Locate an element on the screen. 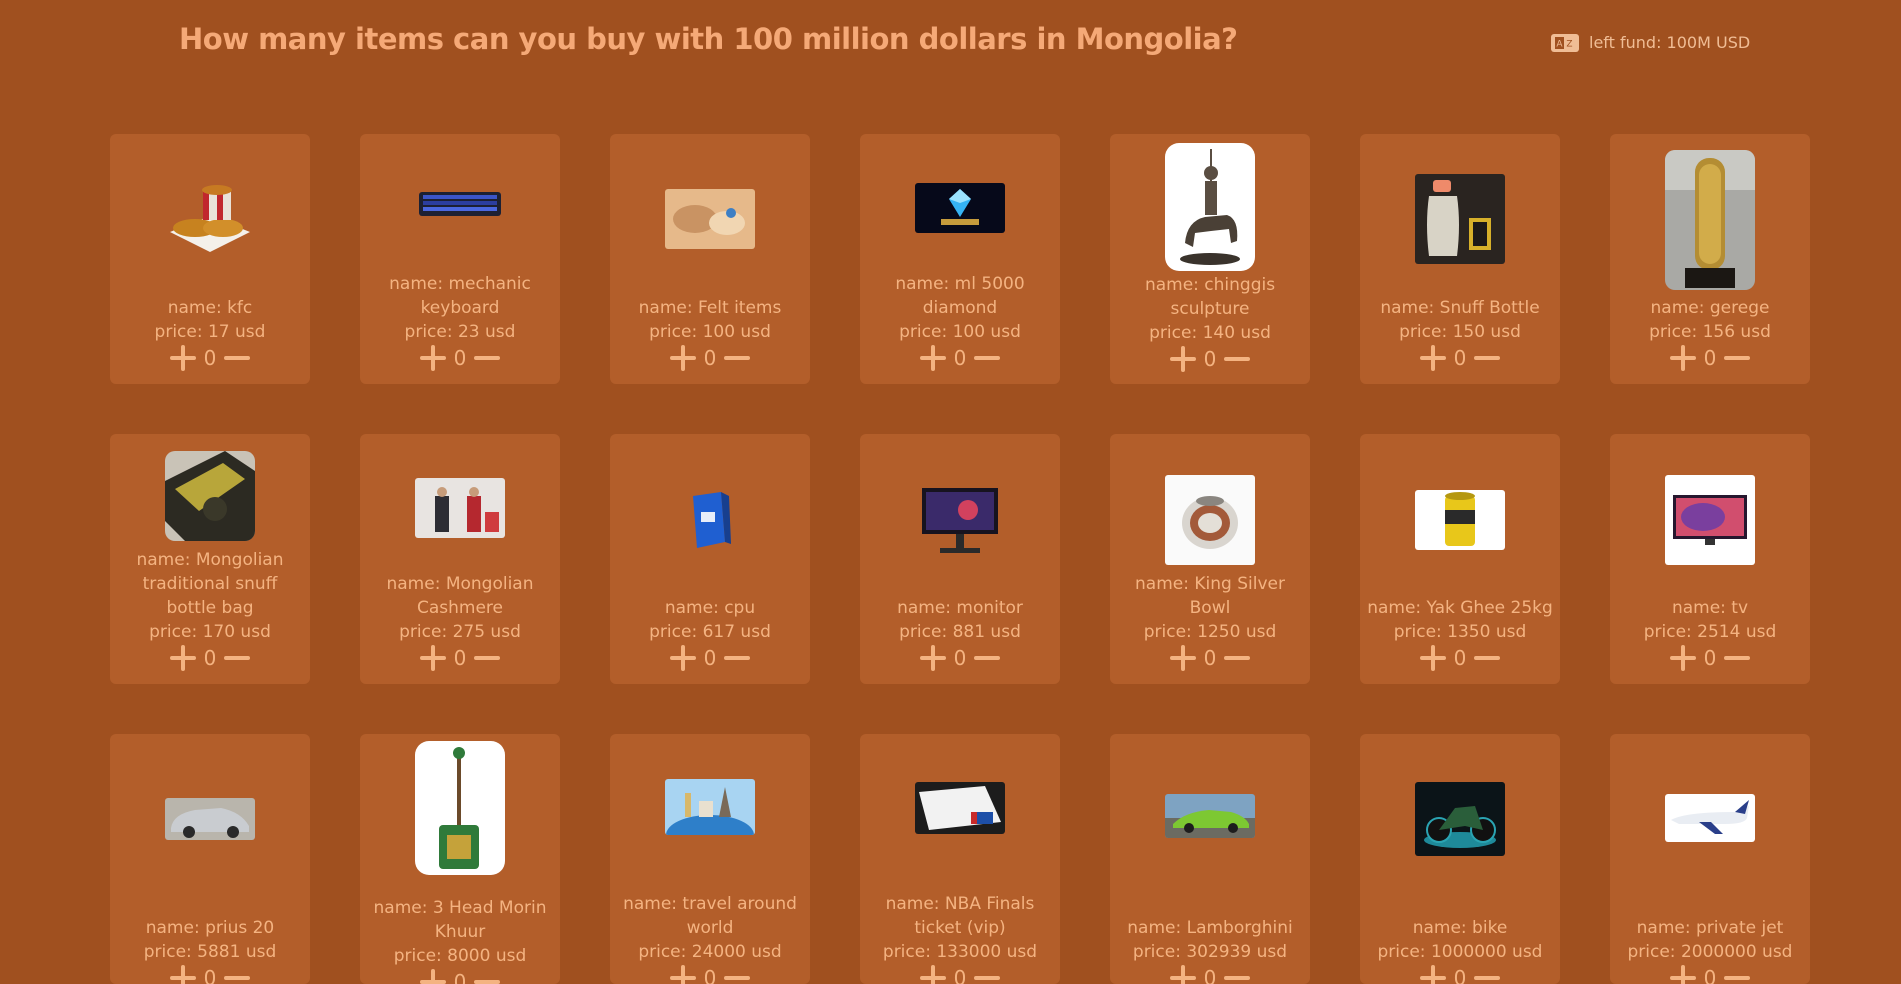  private-jet-image is located at coordinates (1710, 818).